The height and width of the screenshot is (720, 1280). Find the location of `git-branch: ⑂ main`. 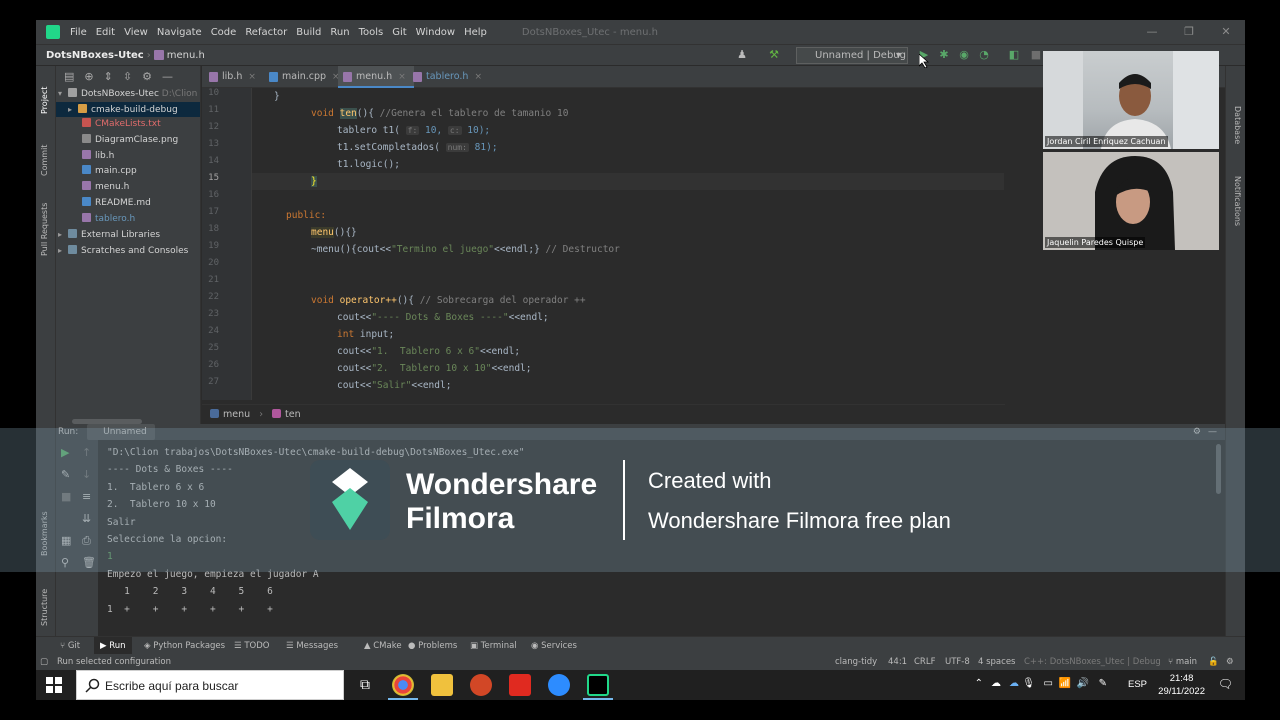

git-branch: ⑂ main is located at coordinates (1182, 662).